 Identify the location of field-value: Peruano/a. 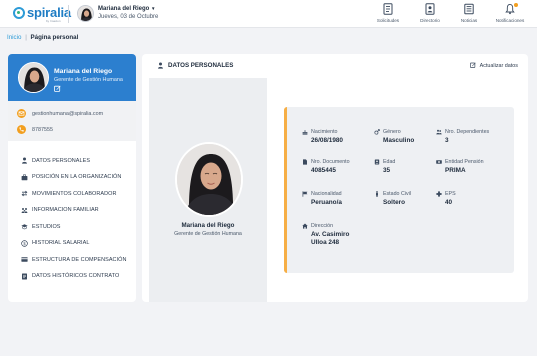
(326, 202).